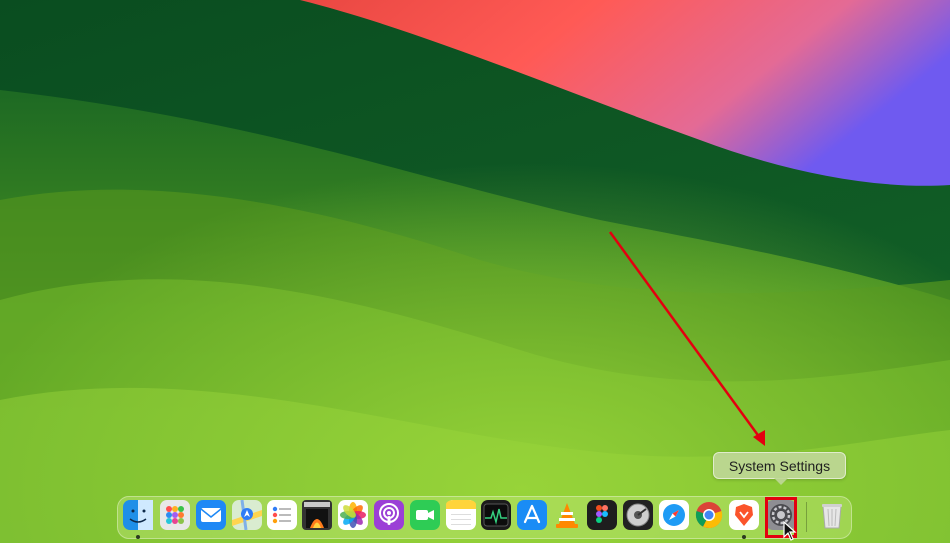  I want to click on brave-icon, so click(744, 515).